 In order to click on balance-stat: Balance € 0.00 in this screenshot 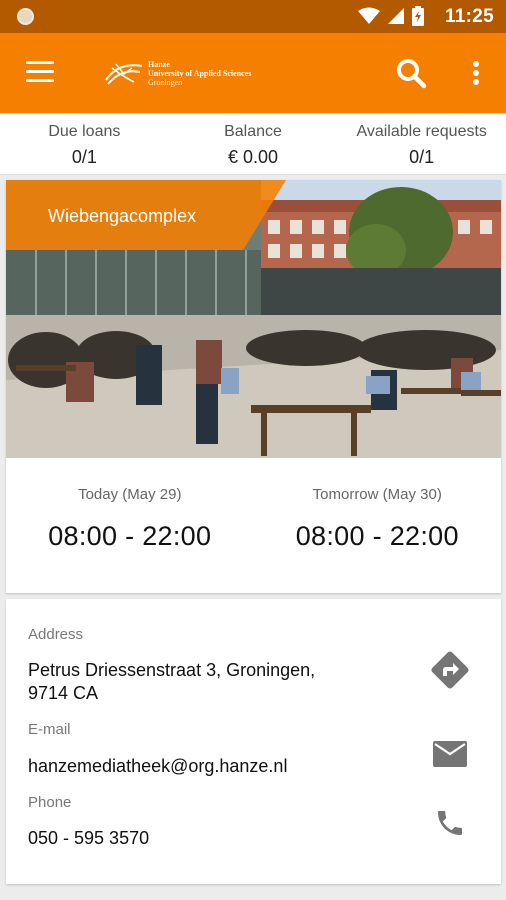, I will do `click(253, 143)`.